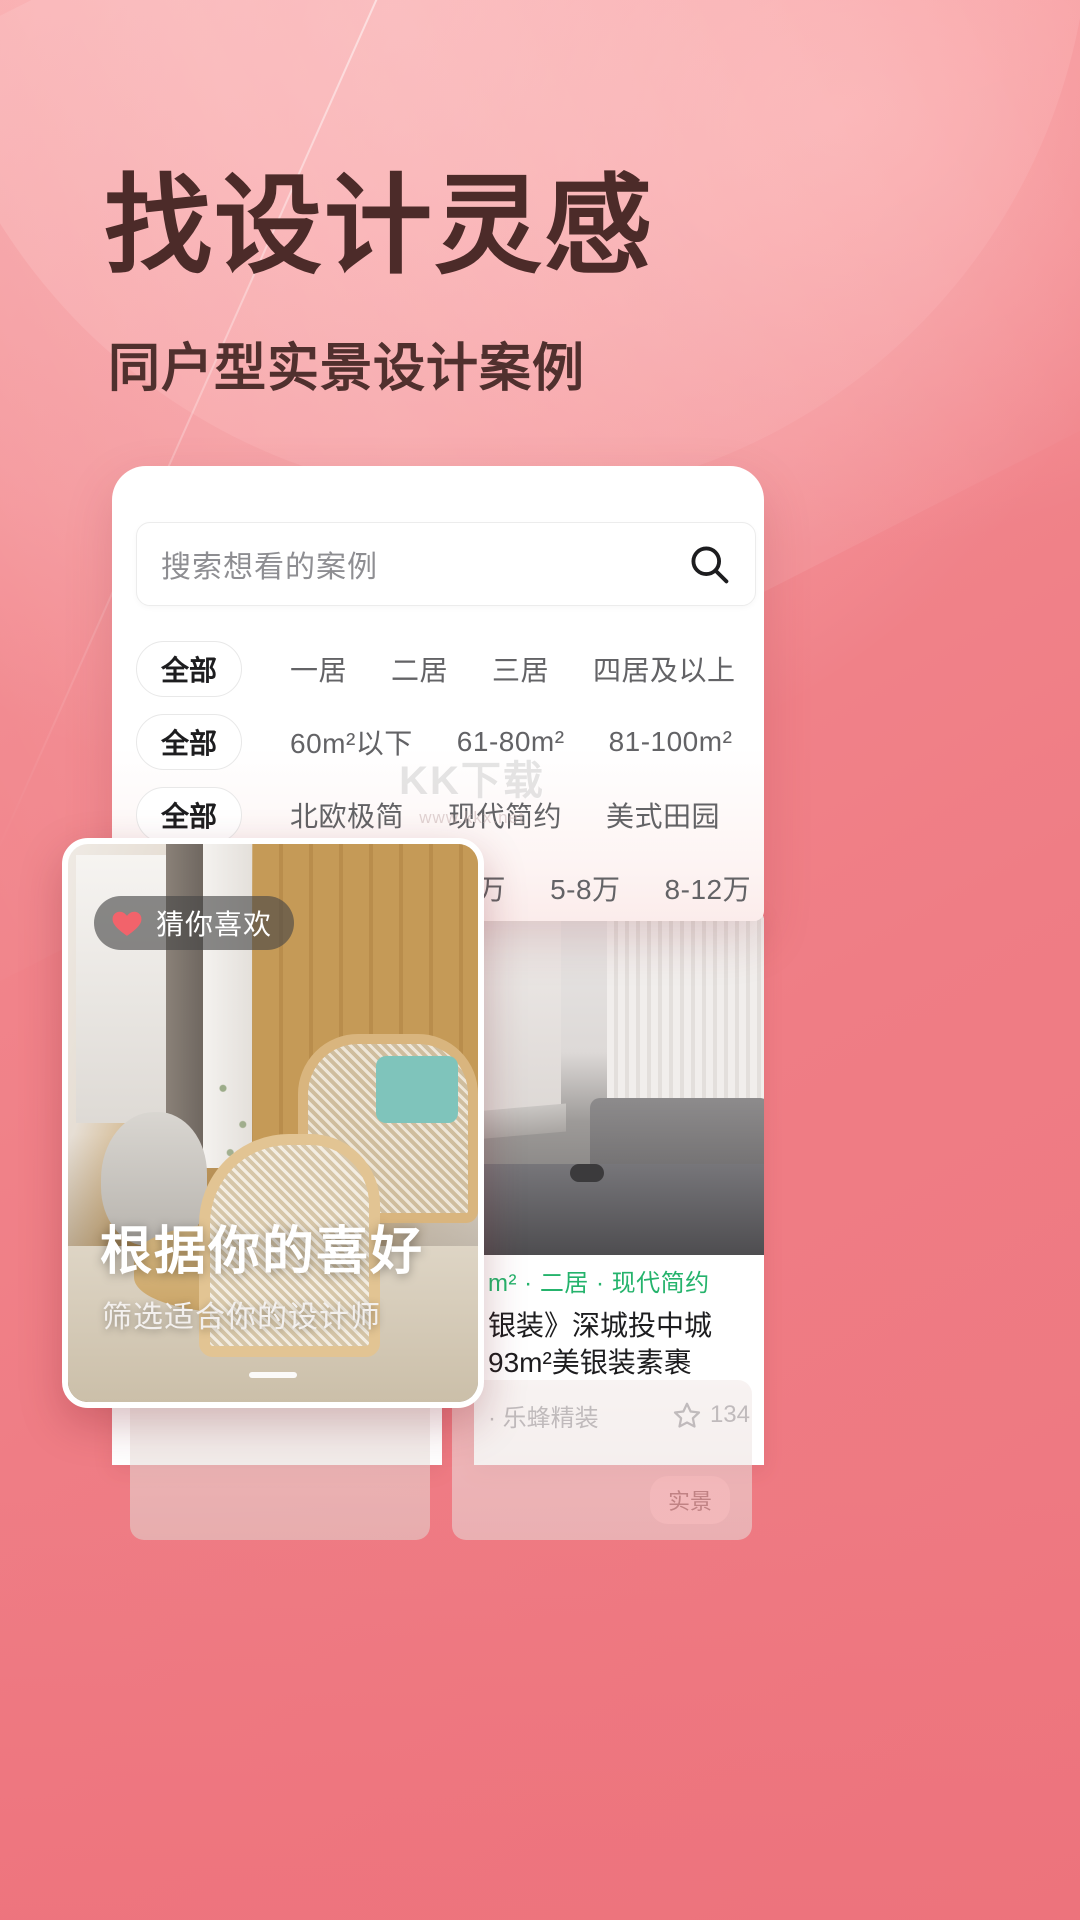  What do you see at coordinates (127, 923) in the screenshot?
I see `heart-icon` at bounding box center [127, 923].